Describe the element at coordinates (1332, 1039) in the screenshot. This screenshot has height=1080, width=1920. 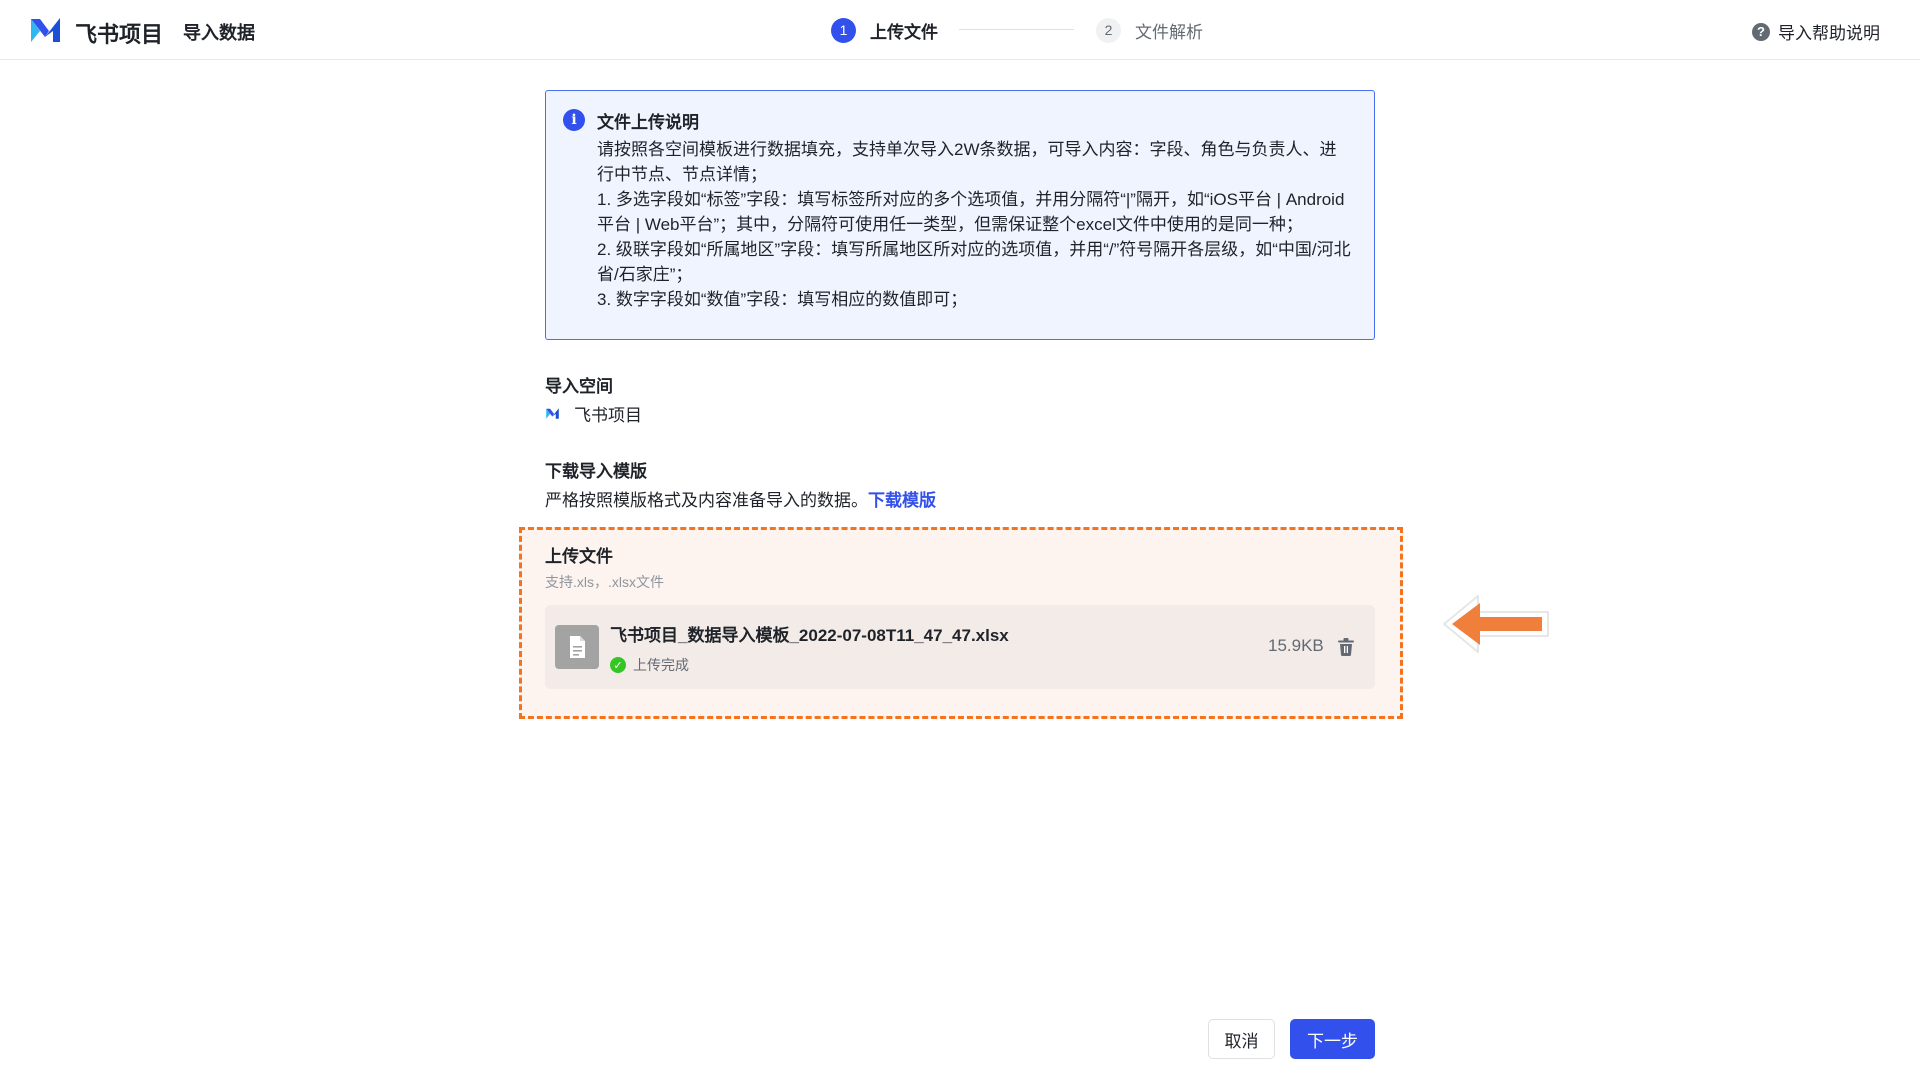
I see `next-step-button: 下一步` at that location.